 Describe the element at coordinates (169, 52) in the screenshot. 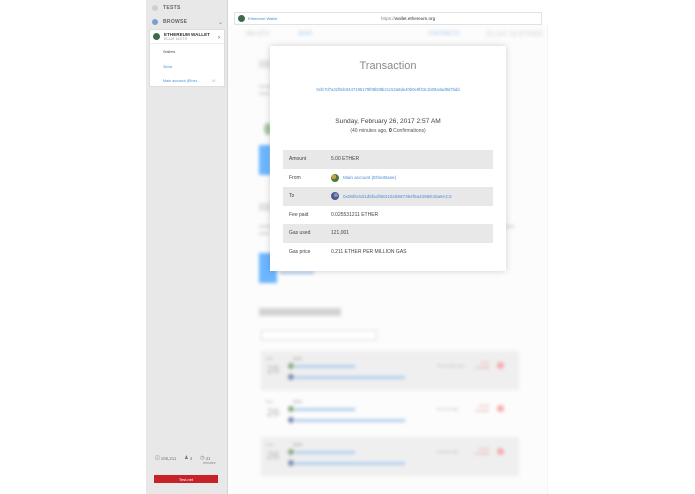

I see `sidebar-item-wallets: Wallets` at that location.